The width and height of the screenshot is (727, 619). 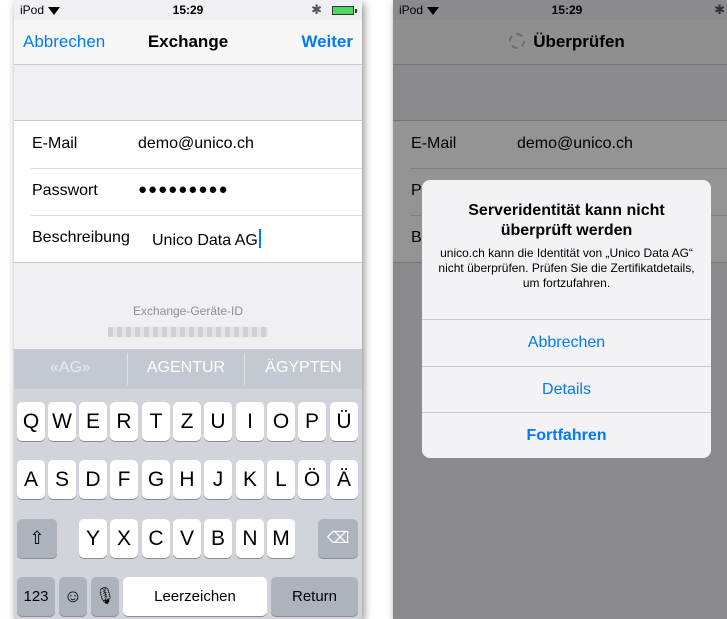 I want to click on backspace-key: ⌫, so click(x=338, y=538).